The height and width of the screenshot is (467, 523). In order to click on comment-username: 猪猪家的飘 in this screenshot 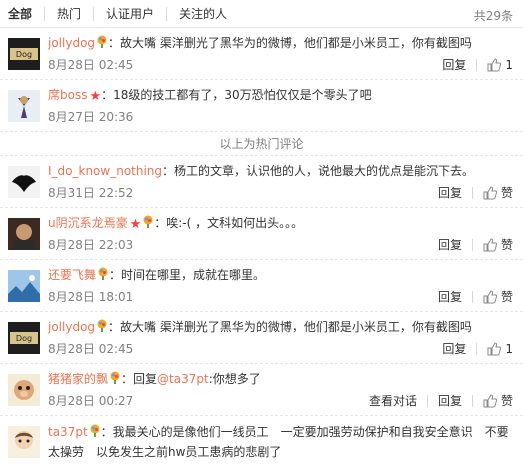, I will do `click(78, 379)`.